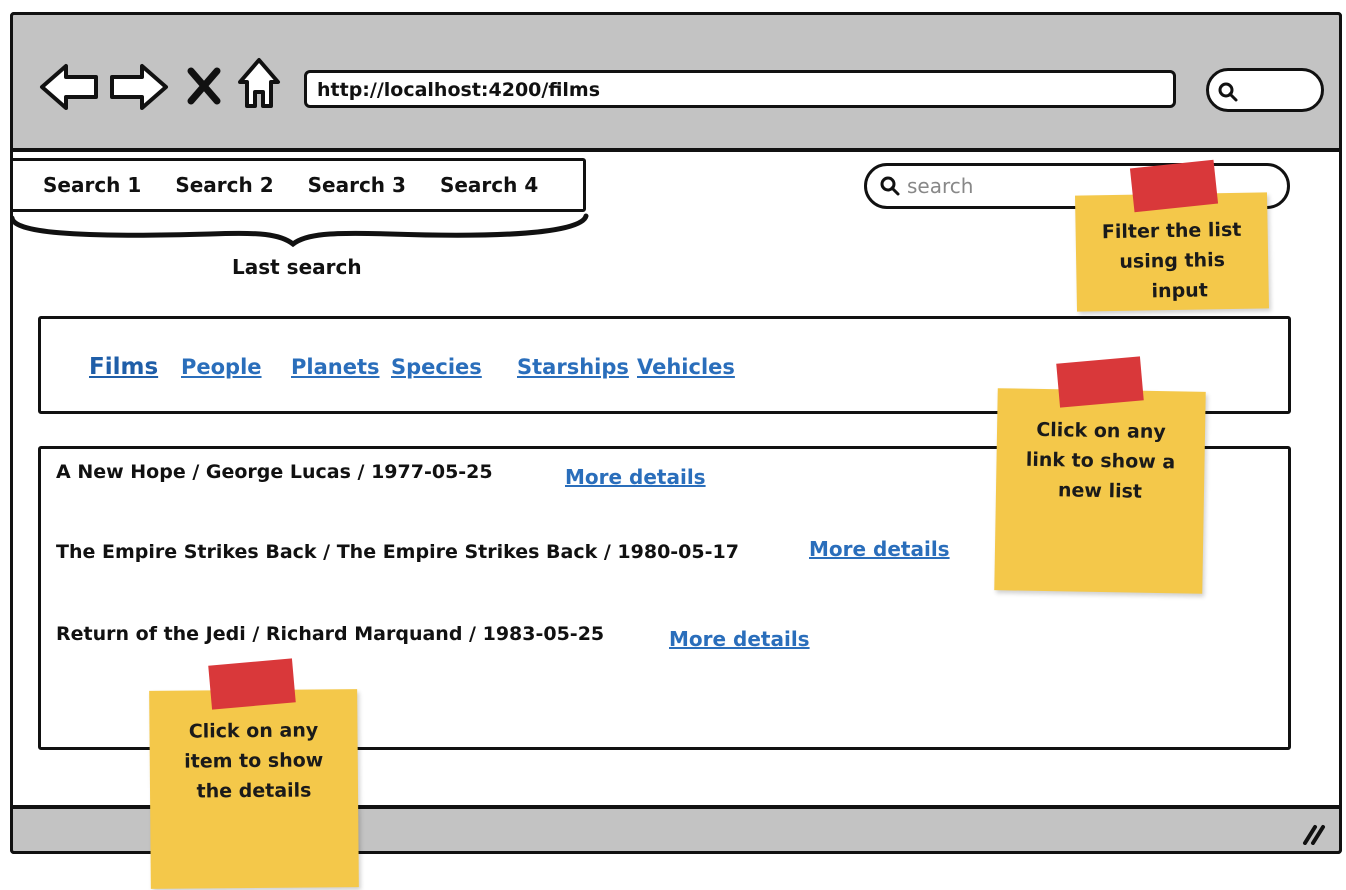 Image resolution: width=1346 pixels, height=890 pixels. Describe the element at coordinates (92, 185) in the screenshot. I see `recent-search-1: Search 1` at that location.